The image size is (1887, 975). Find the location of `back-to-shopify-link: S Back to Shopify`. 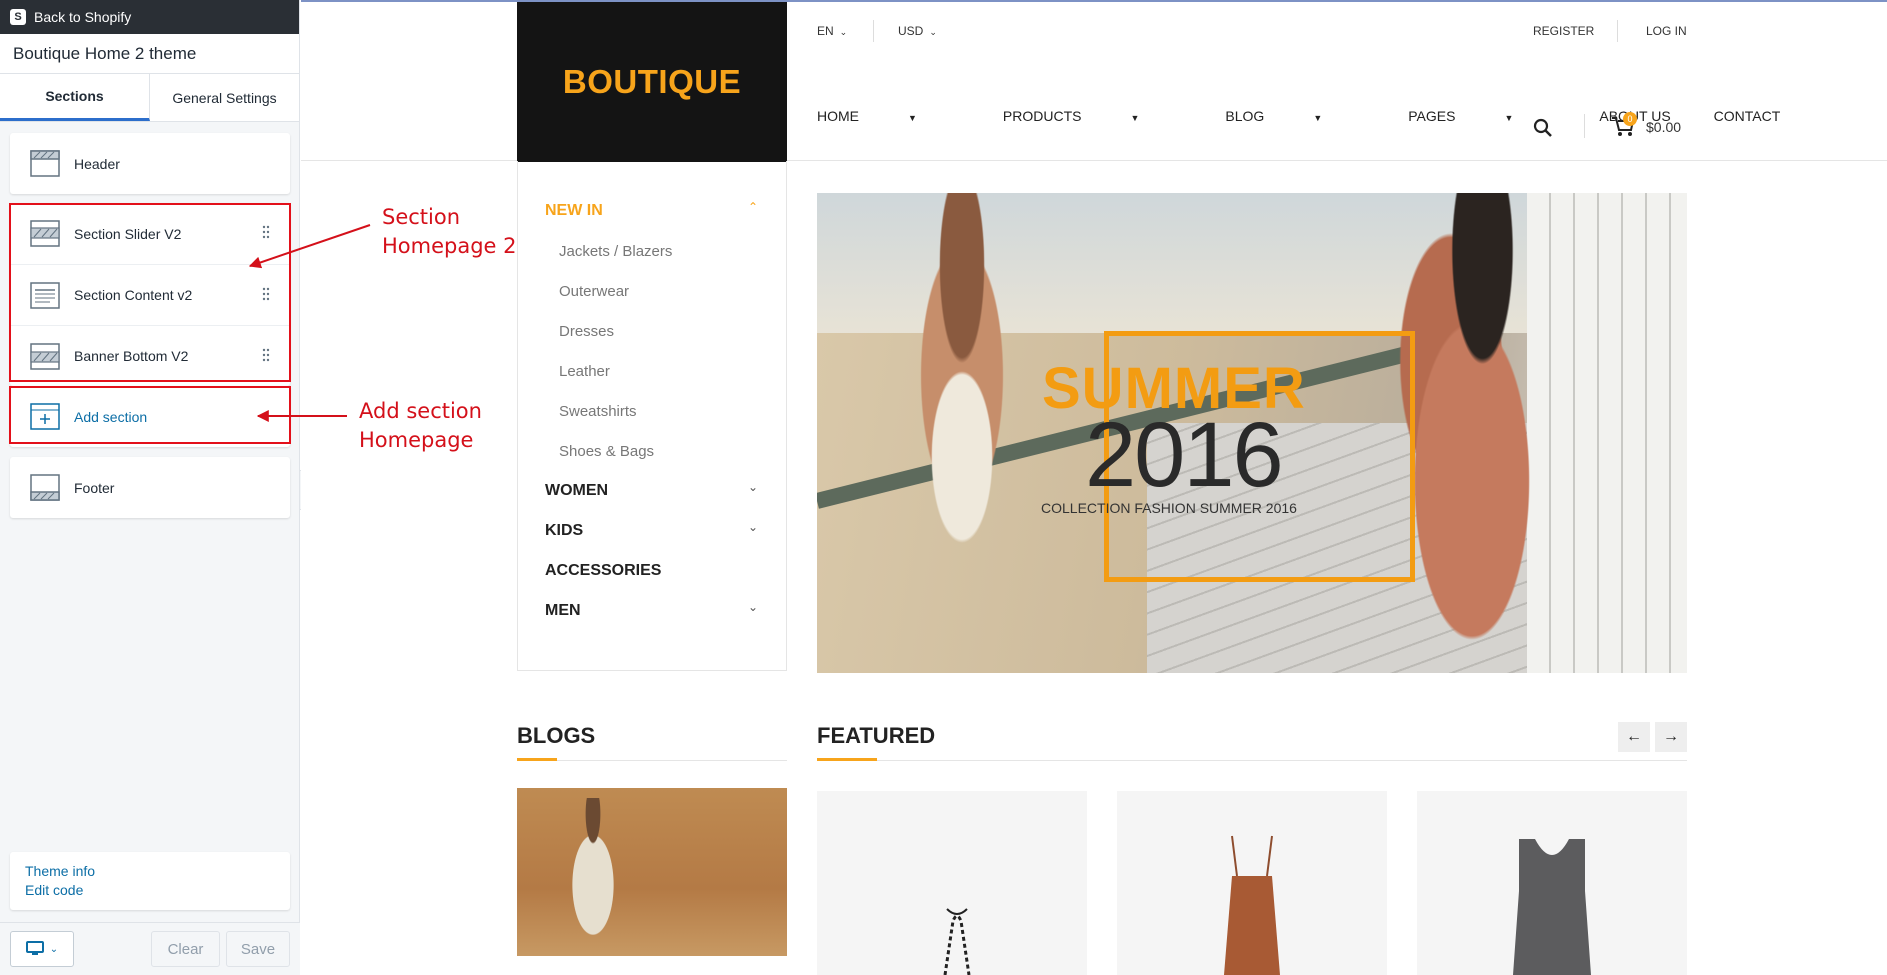

back-to-shopify-link: S Back to Shopify is located at coordinates (149, 17).